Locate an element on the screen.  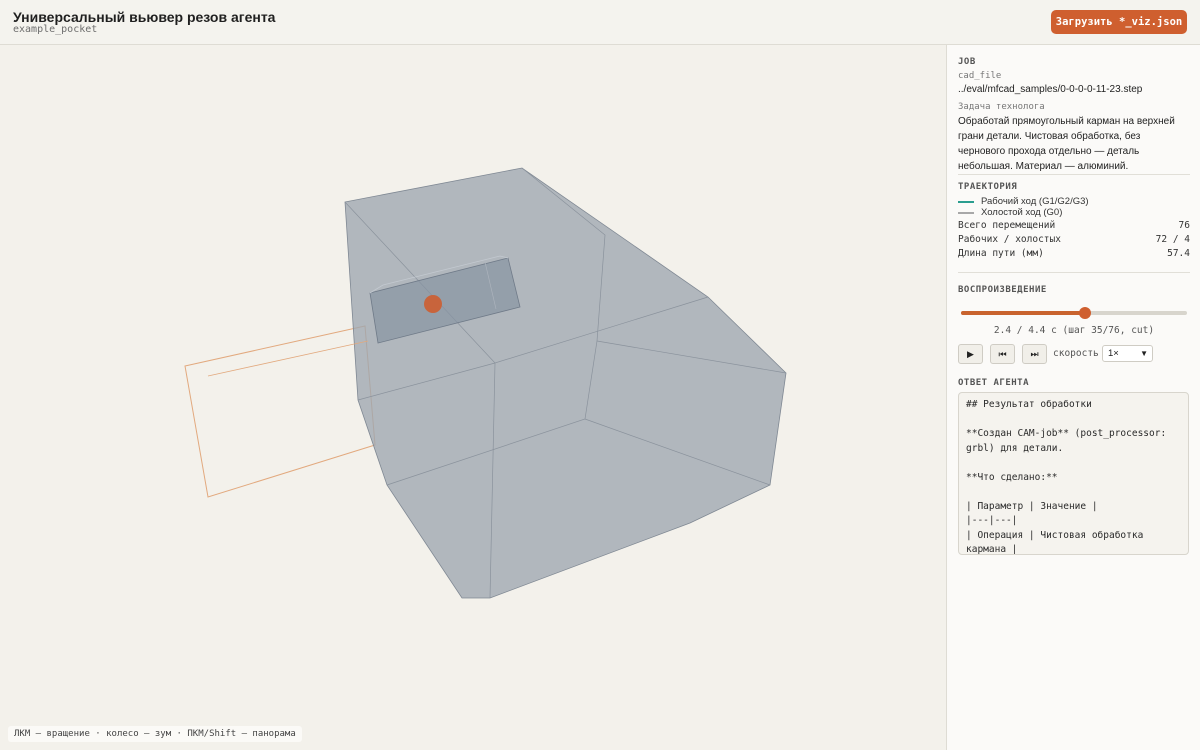
cad-file-label: cad_file is located at coordinates (980, 76).